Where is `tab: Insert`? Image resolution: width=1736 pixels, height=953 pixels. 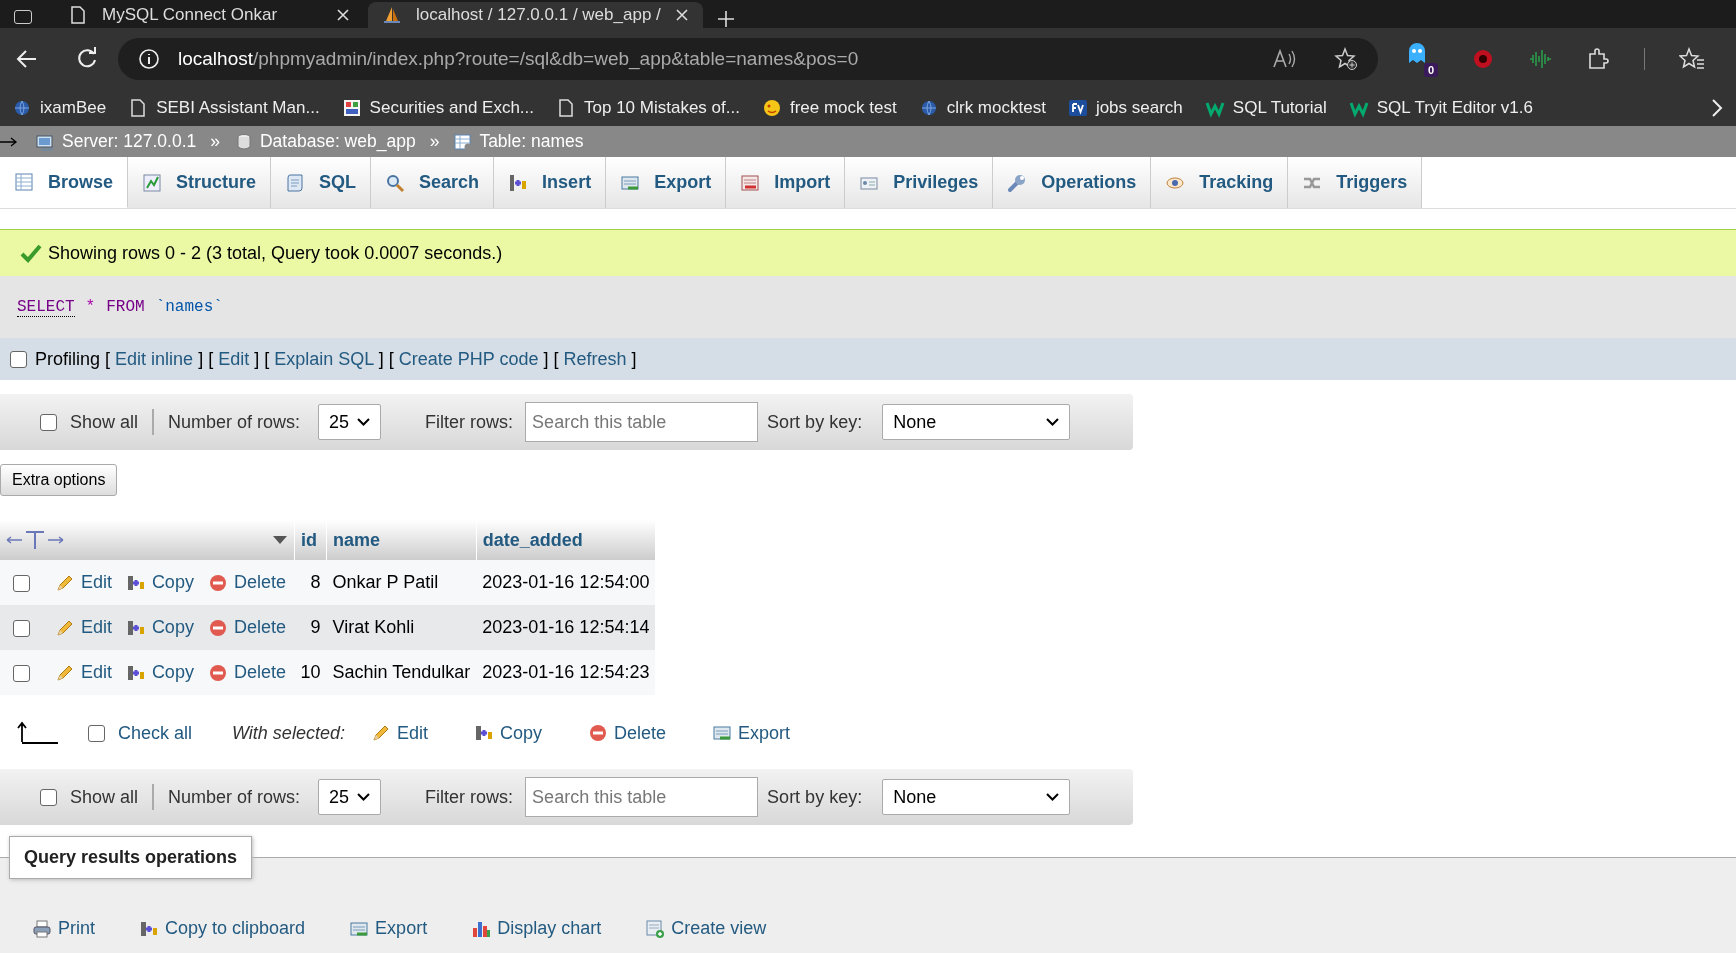
tab: Insert is located at coordinates (550, 182).